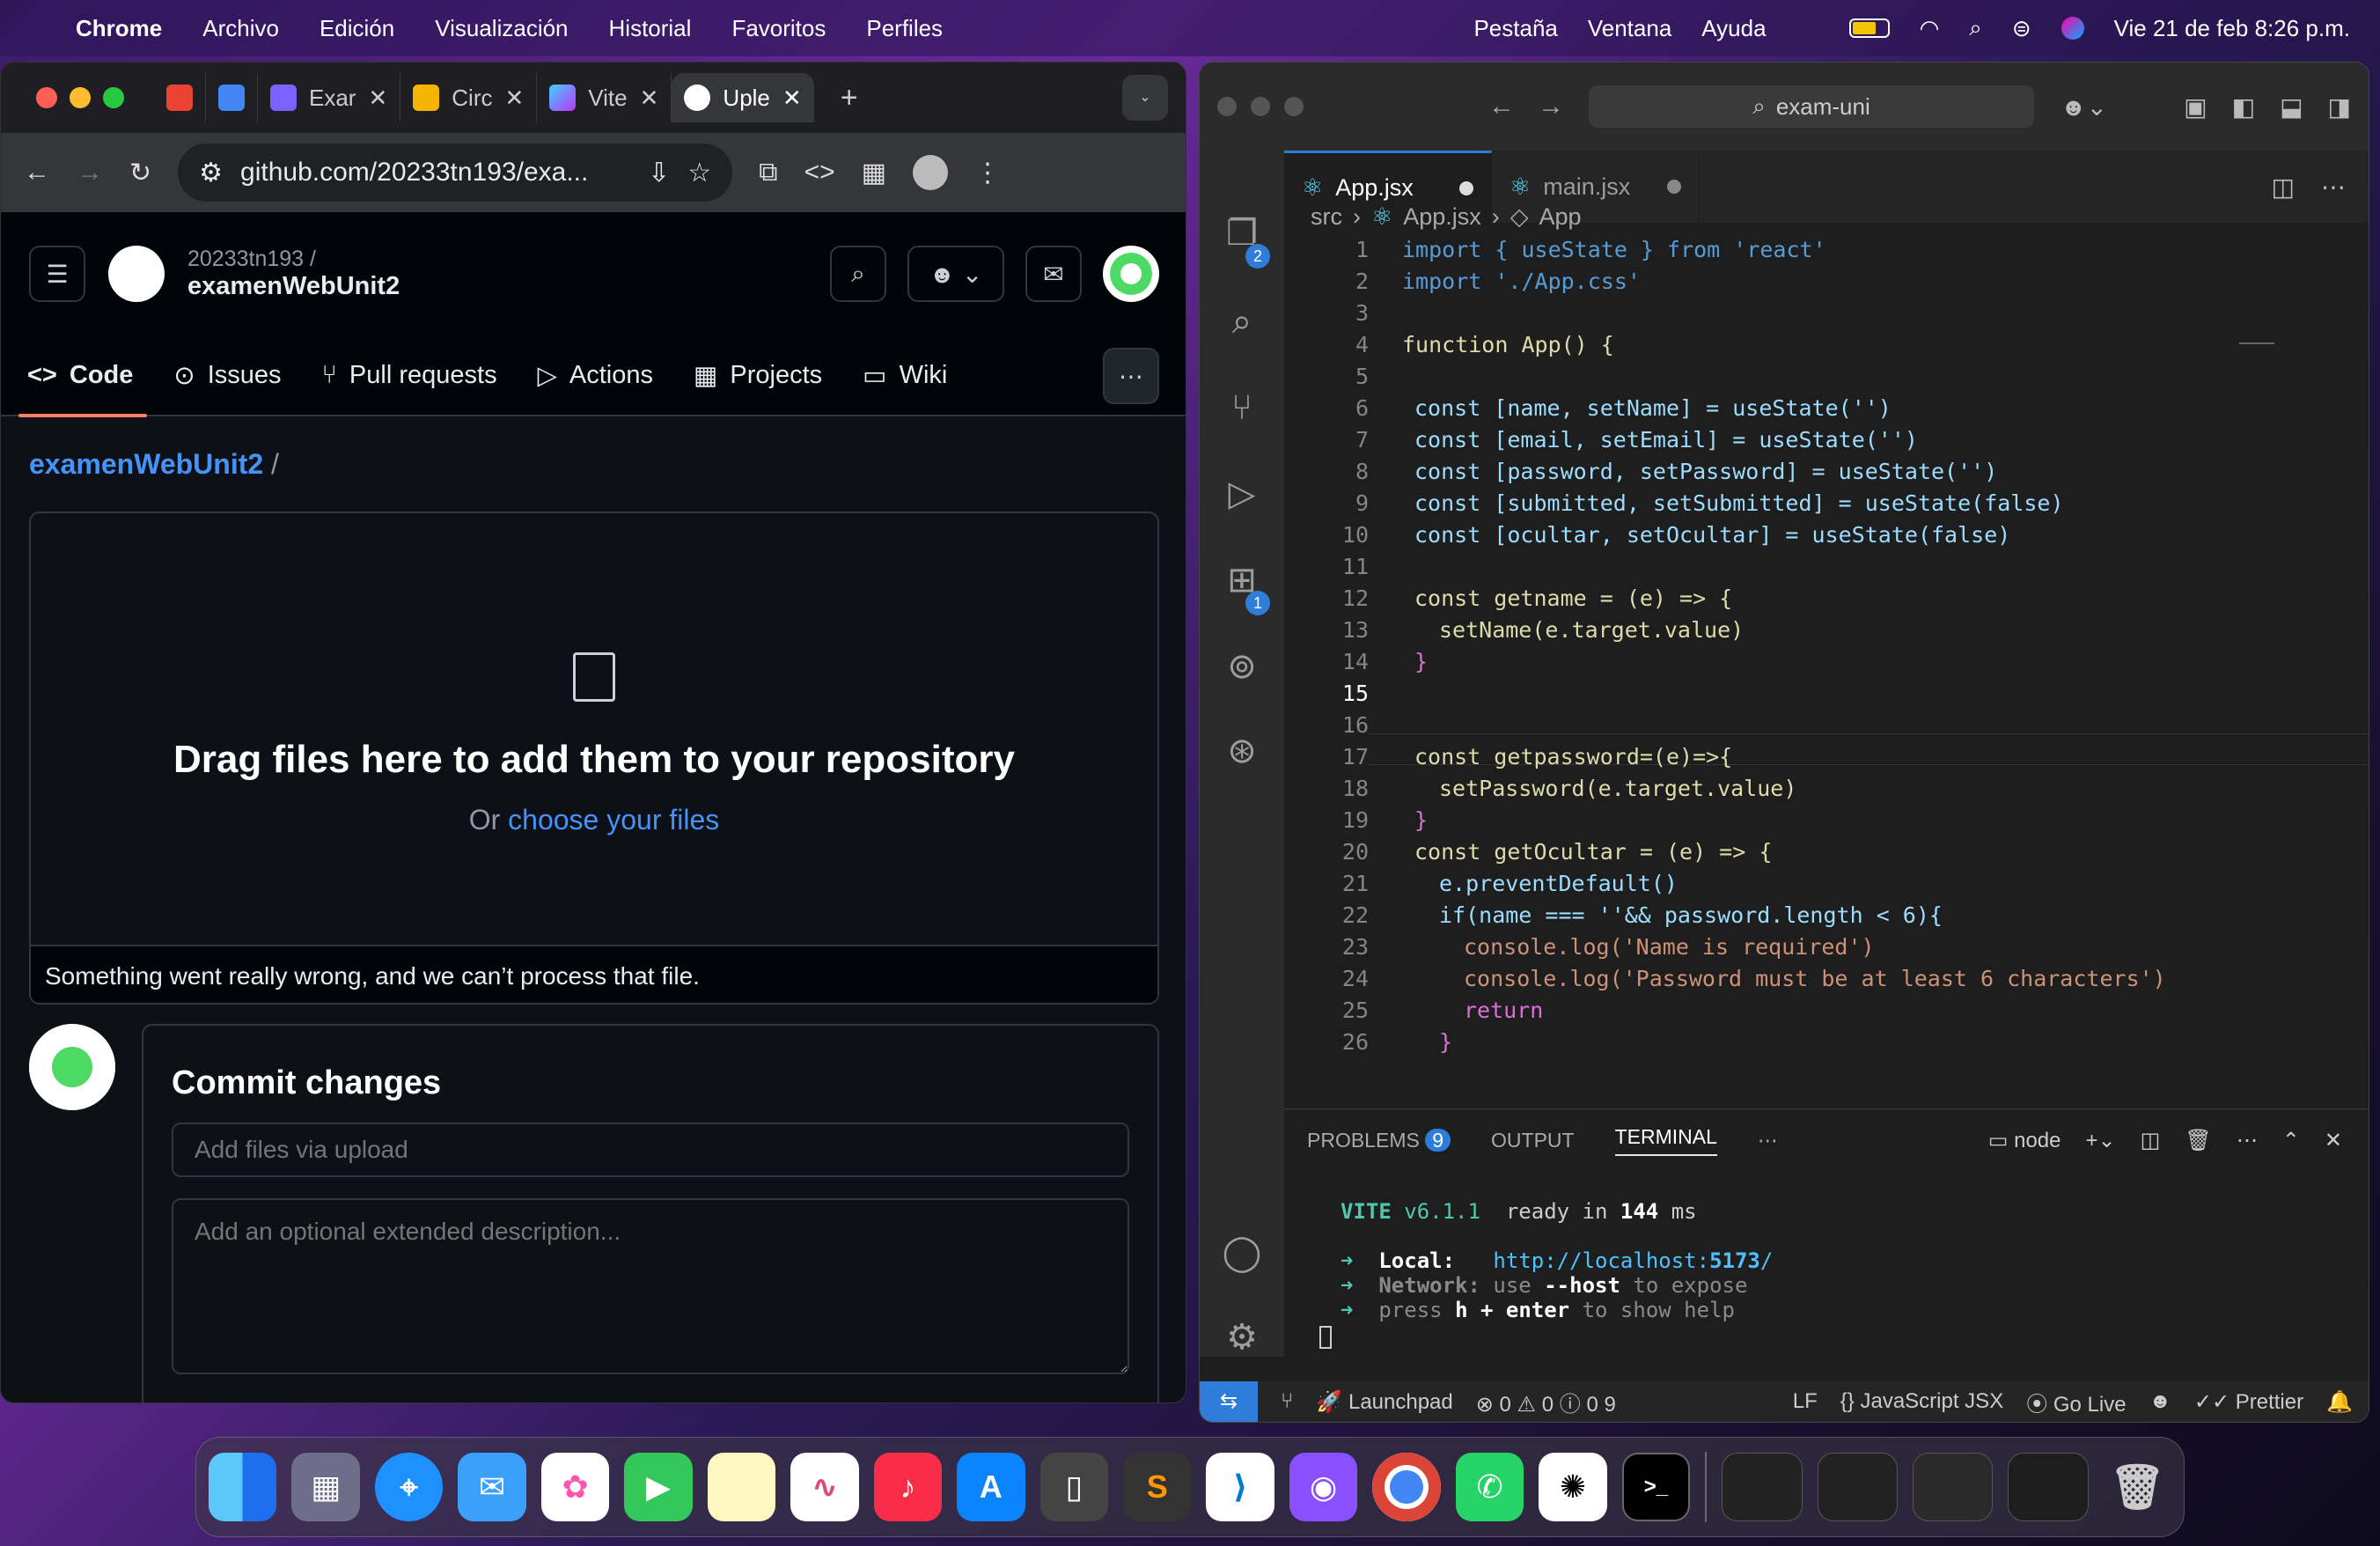 The width and height of the screenshot is (2380, 1546). Describe the element at coordinates (2083, 106) in the screenshot. I see `copilot-icon: ☻⌄` at that location.